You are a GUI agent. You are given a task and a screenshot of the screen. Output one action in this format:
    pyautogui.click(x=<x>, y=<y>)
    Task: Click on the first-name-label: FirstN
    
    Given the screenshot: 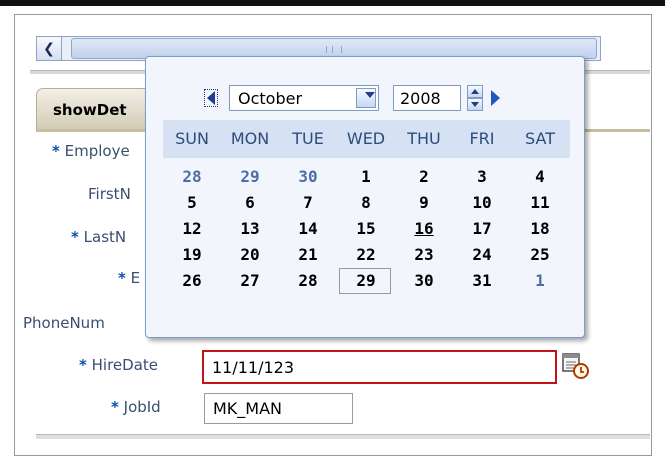 What is the action you would take?
    pyautogui.click(x=109, y=194)
    